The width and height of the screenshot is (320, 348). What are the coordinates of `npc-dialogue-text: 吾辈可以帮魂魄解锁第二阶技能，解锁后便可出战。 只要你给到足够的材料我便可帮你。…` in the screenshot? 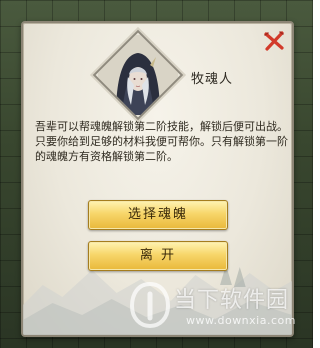 It's located at (161, 141).